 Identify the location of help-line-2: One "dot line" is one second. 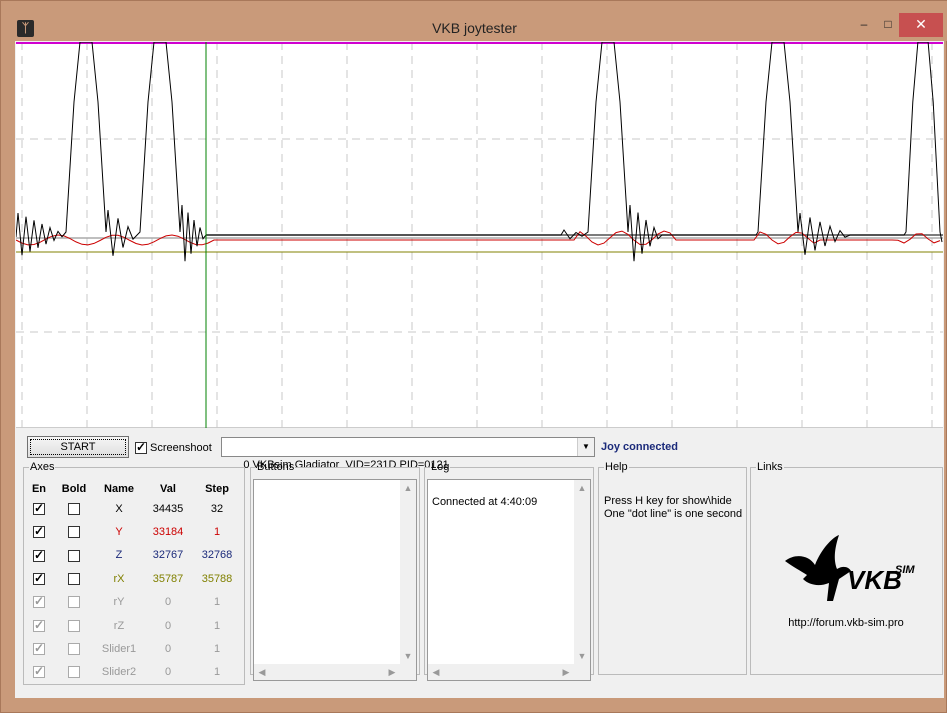
(673, 514).